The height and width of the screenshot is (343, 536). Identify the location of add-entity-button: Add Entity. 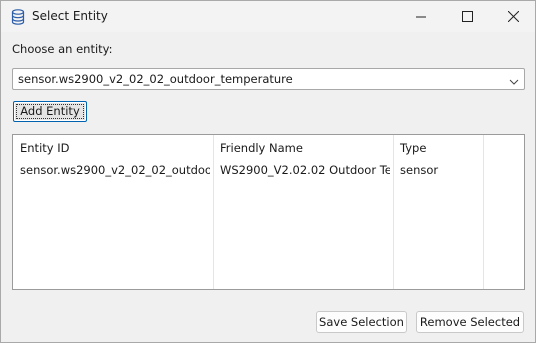
(50, 111).